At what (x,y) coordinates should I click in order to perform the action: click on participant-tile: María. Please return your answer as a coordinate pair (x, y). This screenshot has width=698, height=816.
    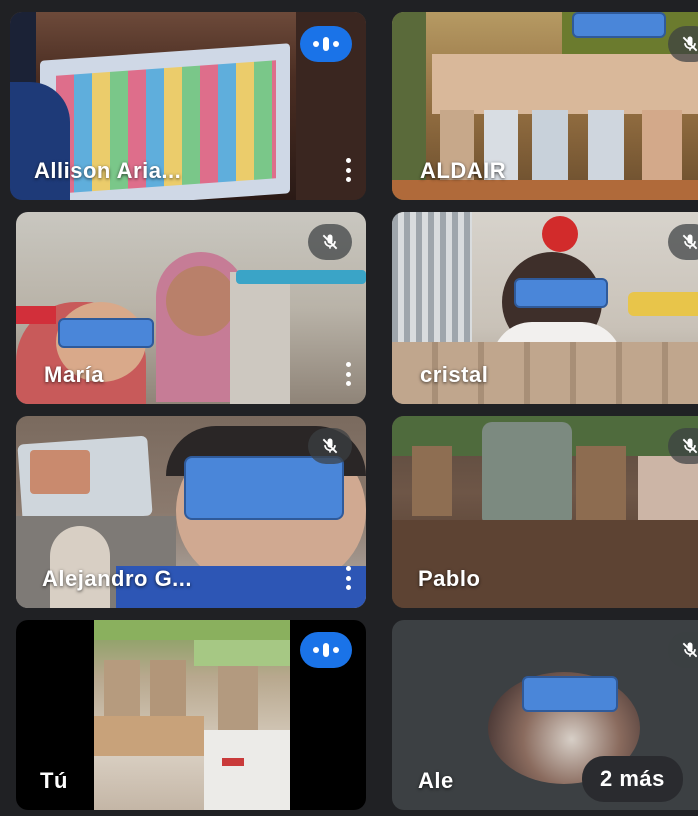
    Looking at the image, I should click on (191, 308).